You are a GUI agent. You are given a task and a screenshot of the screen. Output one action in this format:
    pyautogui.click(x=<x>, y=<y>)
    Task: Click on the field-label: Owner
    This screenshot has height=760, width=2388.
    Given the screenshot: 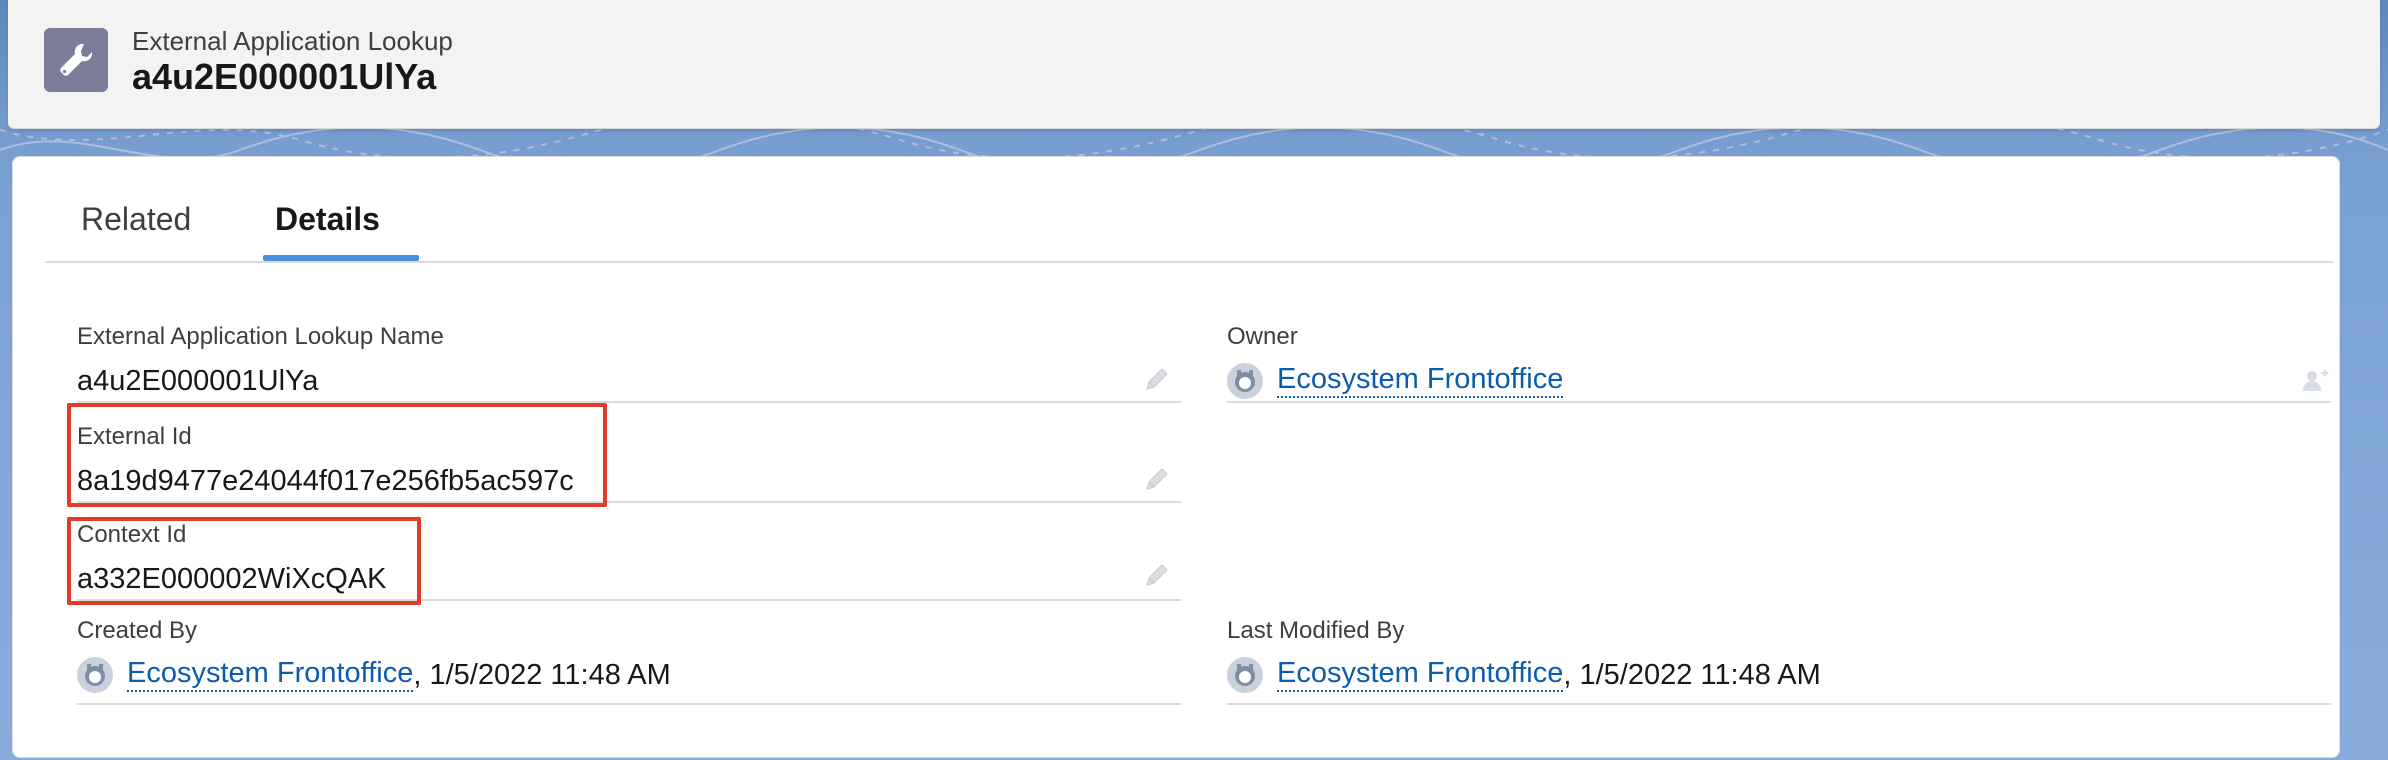 What is the action you would take?
    pyautogui.click(x=1262, y=336)
    